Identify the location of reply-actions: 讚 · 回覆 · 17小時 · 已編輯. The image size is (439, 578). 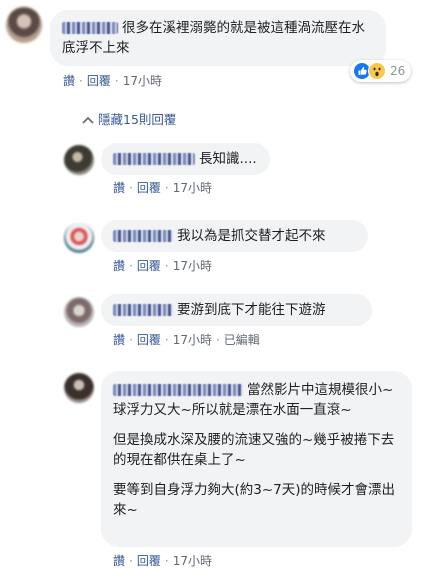
(186, 340).